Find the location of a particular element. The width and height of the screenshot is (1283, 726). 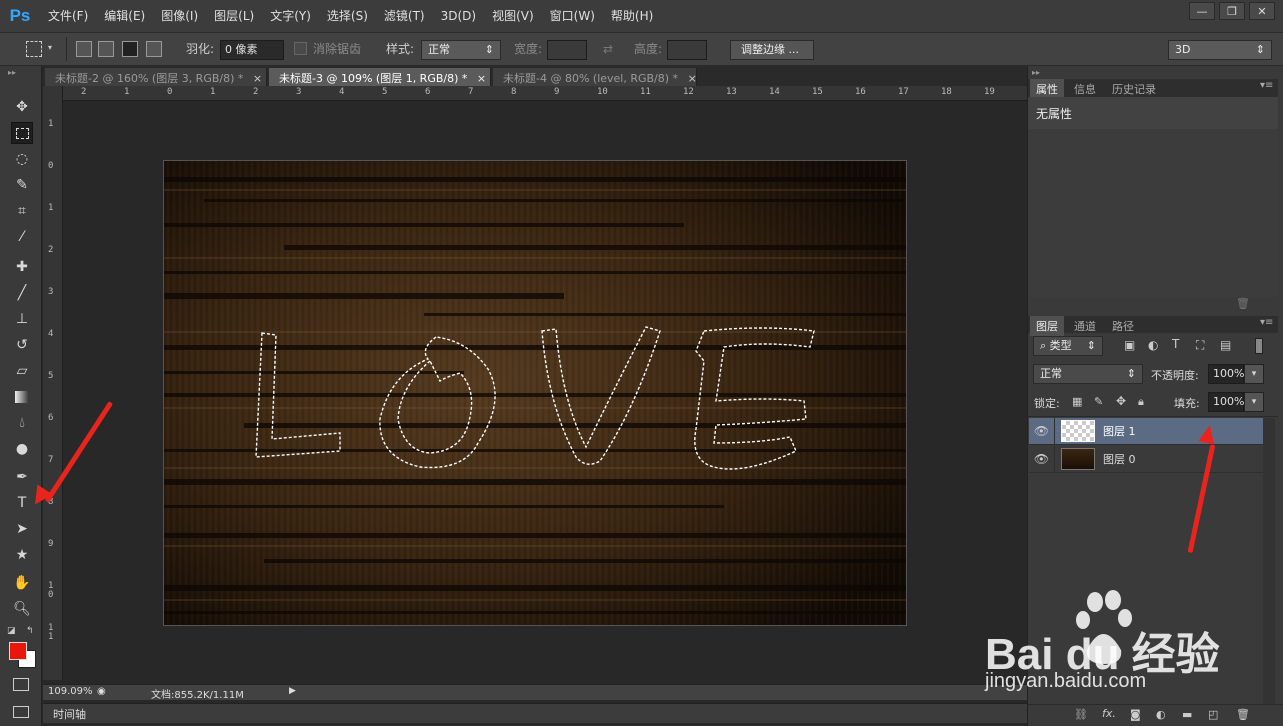

filter-smart-object-icon: ▤ is located at coordinates (1225, 345).